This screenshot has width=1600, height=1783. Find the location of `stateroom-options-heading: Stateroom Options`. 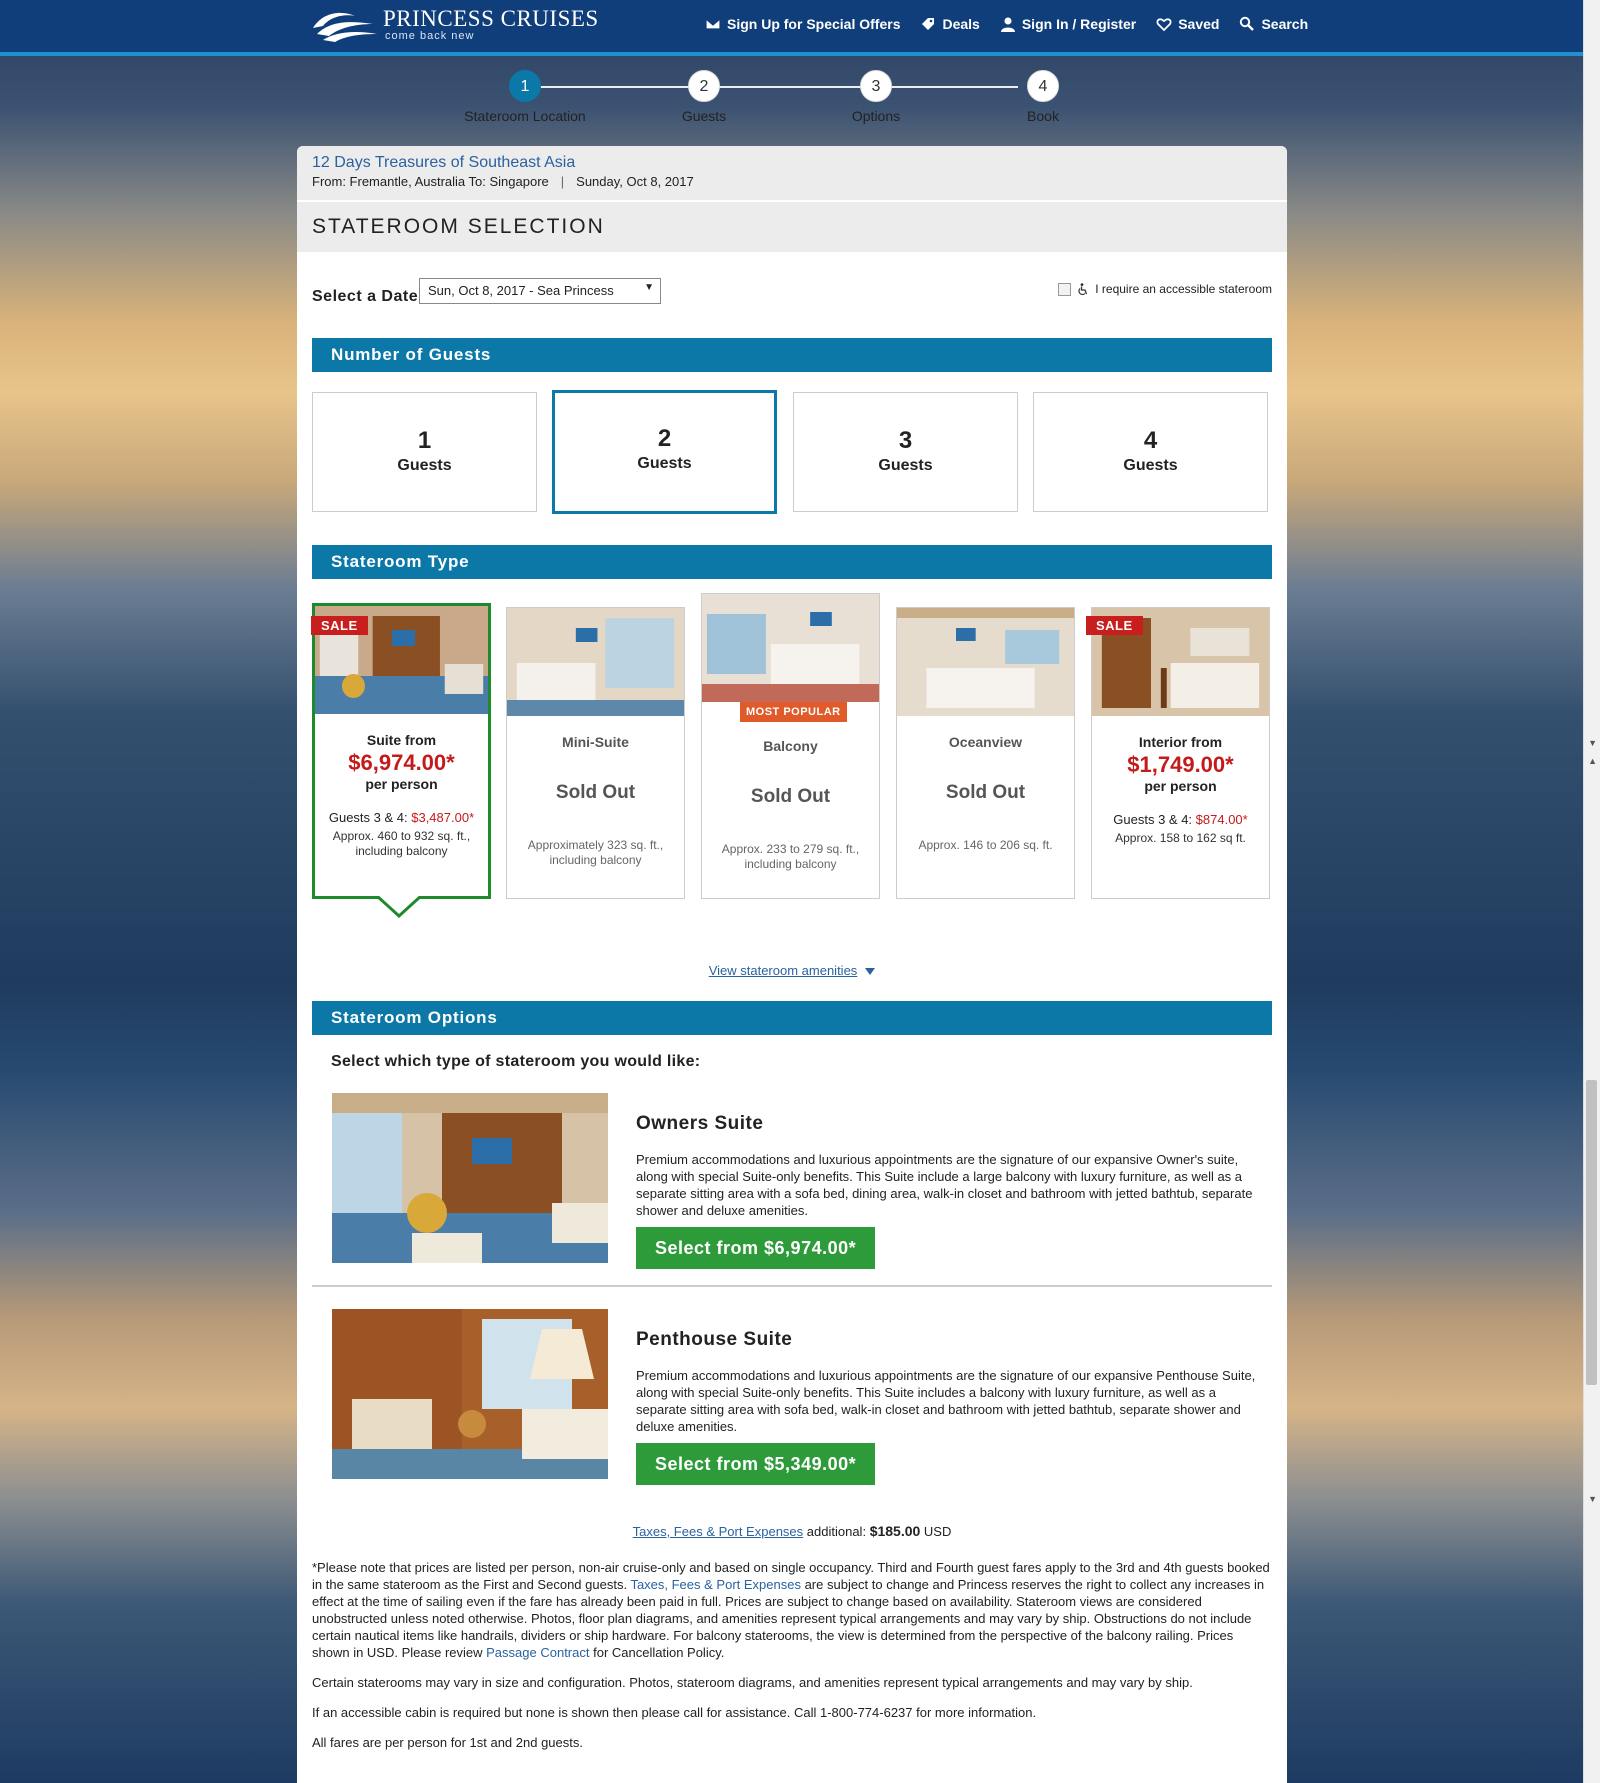

stateroom-options-heading: Stateroom Options is located at coordinates (792, 1018).